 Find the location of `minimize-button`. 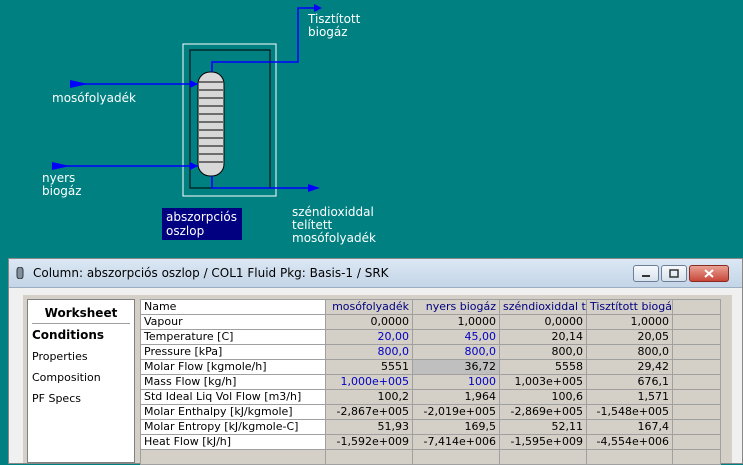

minimize-button is located at coordinates (646, 273).